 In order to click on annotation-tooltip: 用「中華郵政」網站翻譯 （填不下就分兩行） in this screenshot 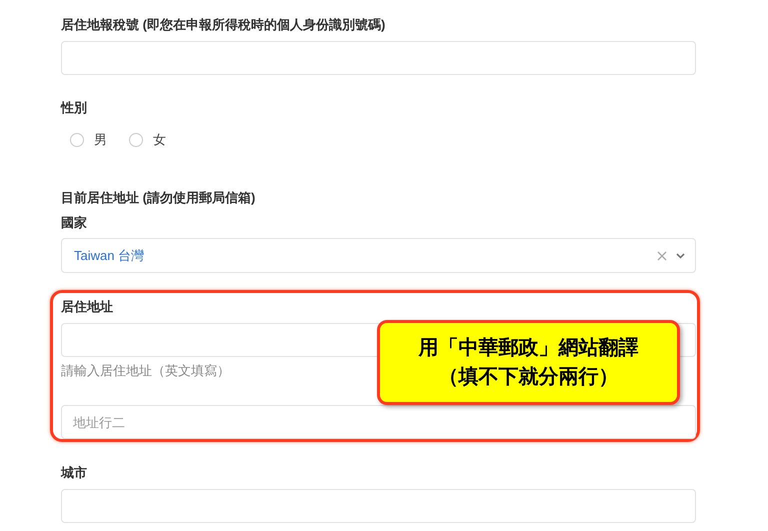, I will do `click(528, 362)`.